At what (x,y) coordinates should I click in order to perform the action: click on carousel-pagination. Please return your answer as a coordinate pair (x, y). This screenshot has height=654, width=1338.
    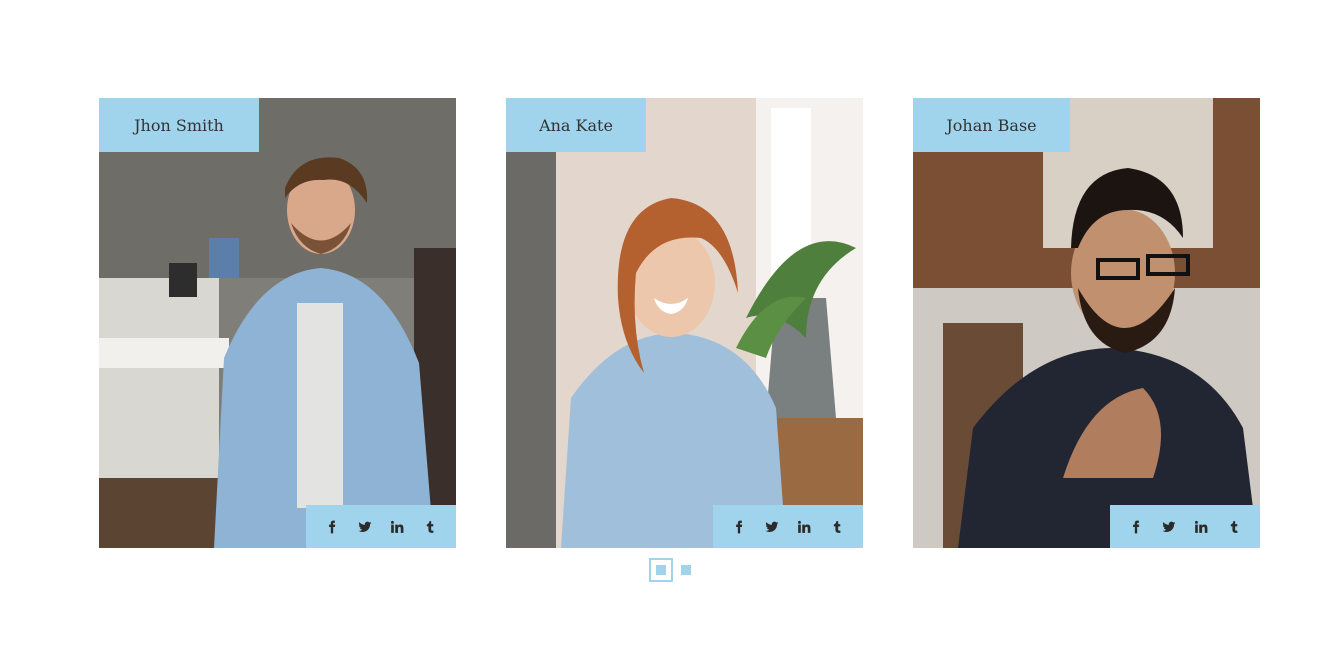
    Looking at the image, I should click on (670, 570).